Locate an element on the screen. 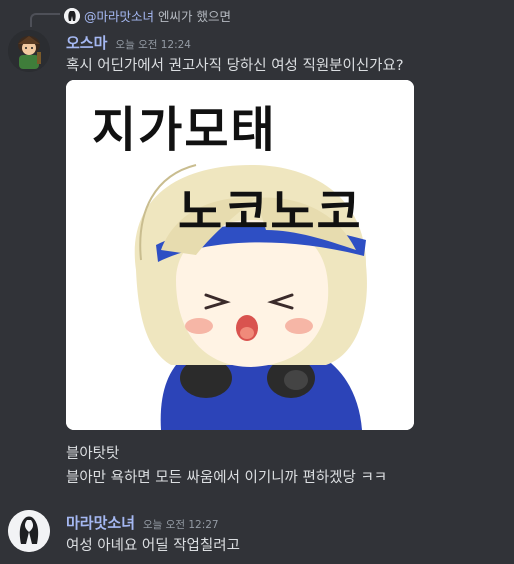 This screenshot has height=564, width=514. sticker-text-line1: 지가모태 is located at coordinates (184, 130).